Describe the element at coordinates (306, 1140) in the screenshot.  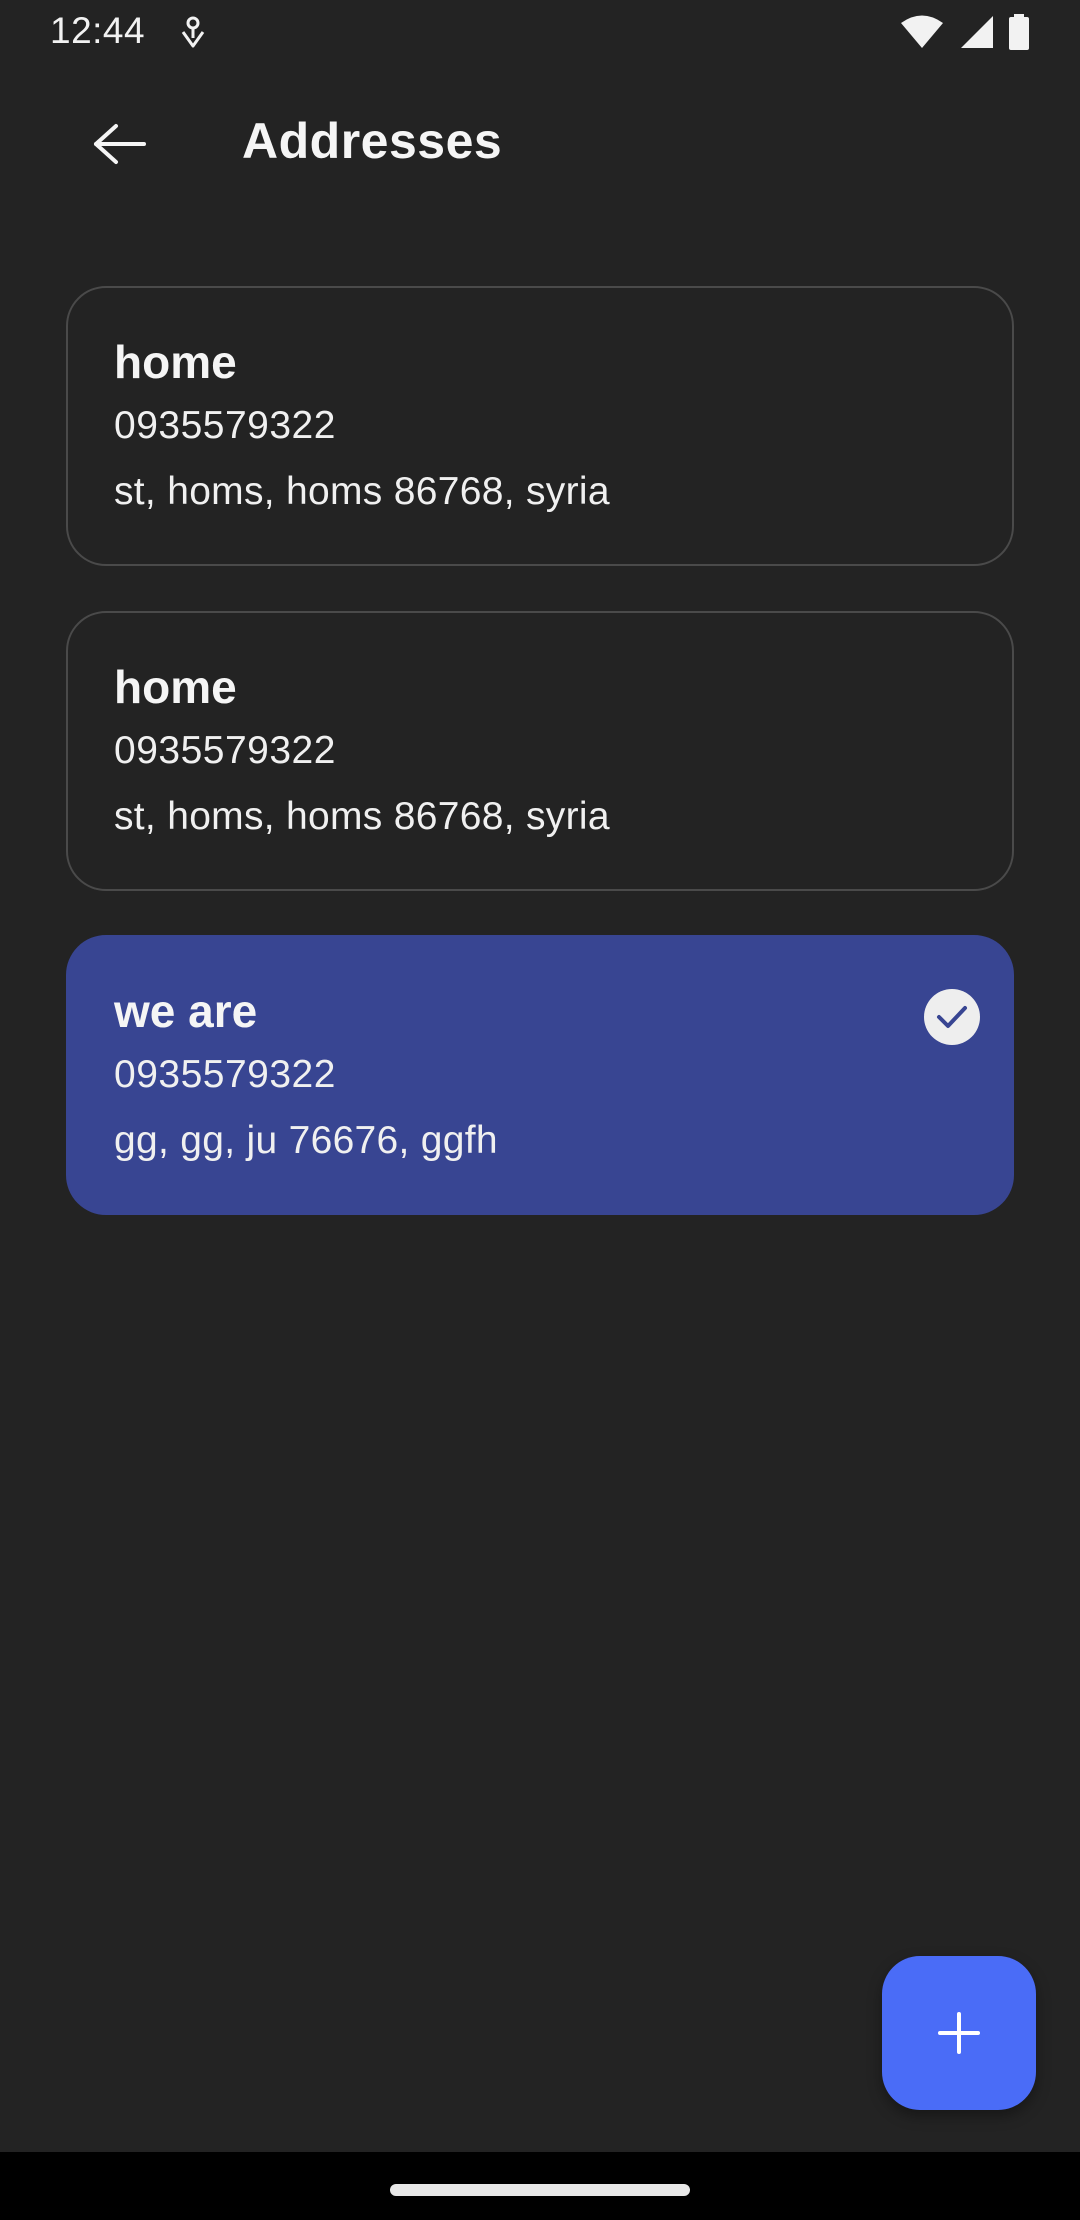
I see `address-text: gg, gg, ju 76676, ggfh` at that location.